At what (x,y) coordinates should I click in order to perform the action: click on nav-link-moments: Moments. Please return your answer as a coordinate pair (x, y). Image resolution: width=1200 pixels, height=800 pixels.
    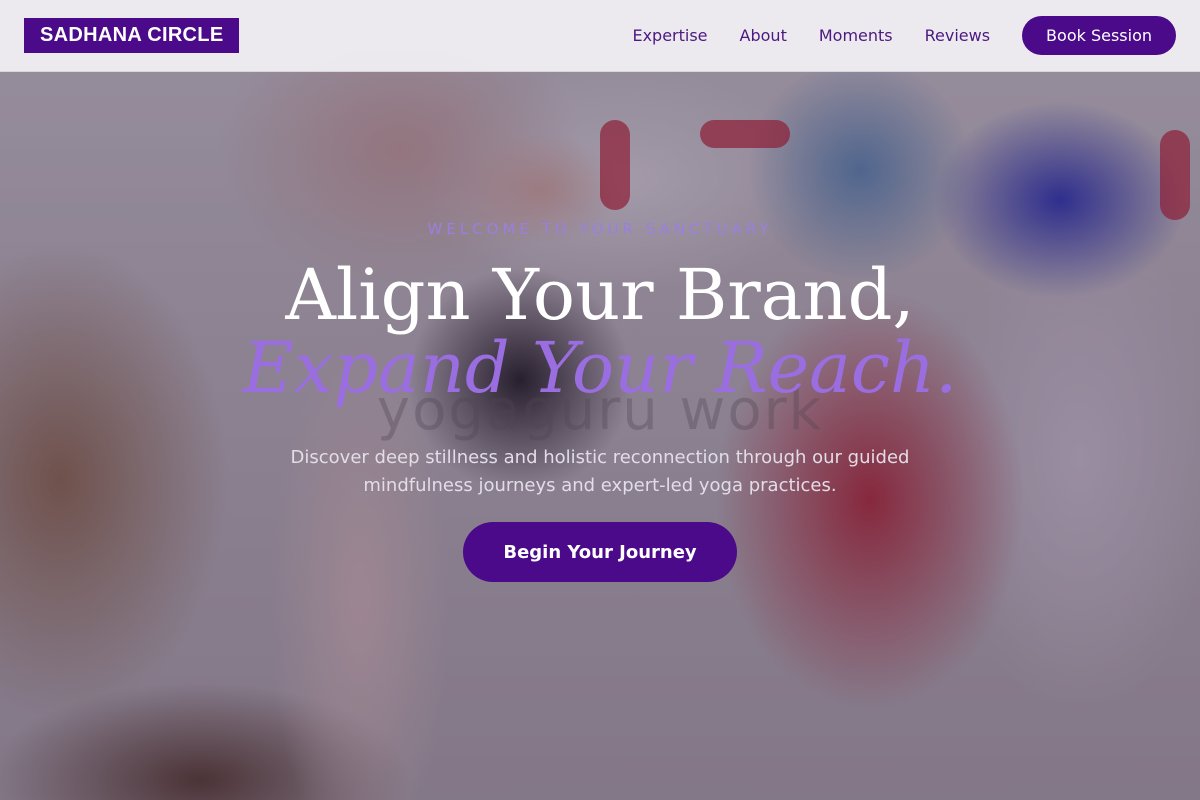
    Looking at the image, I should click on (856, 35).